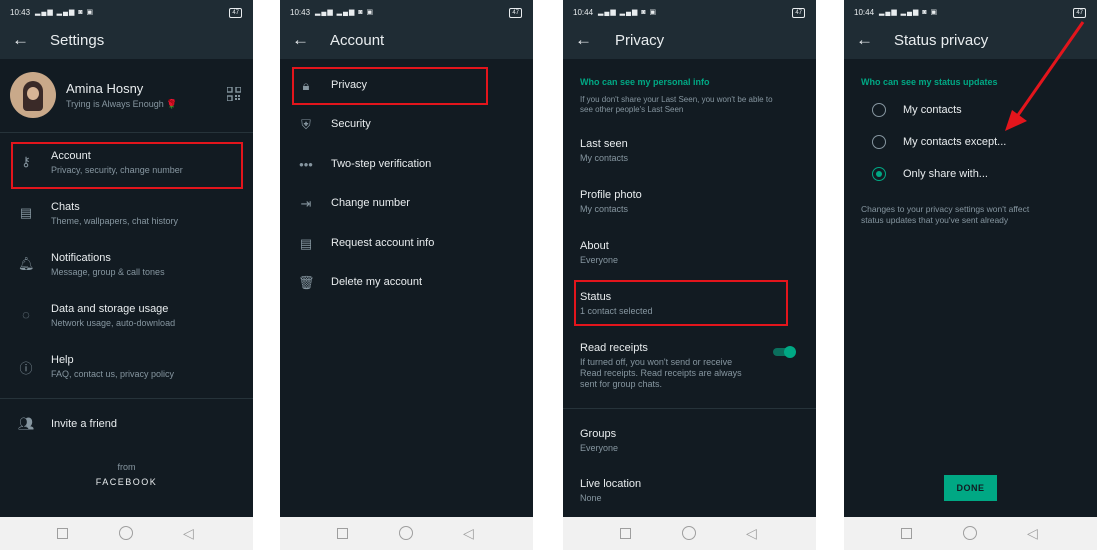  Describe the element at coordinates (611, 484) in the screenshot. I see `item-label: Live location` at that location.